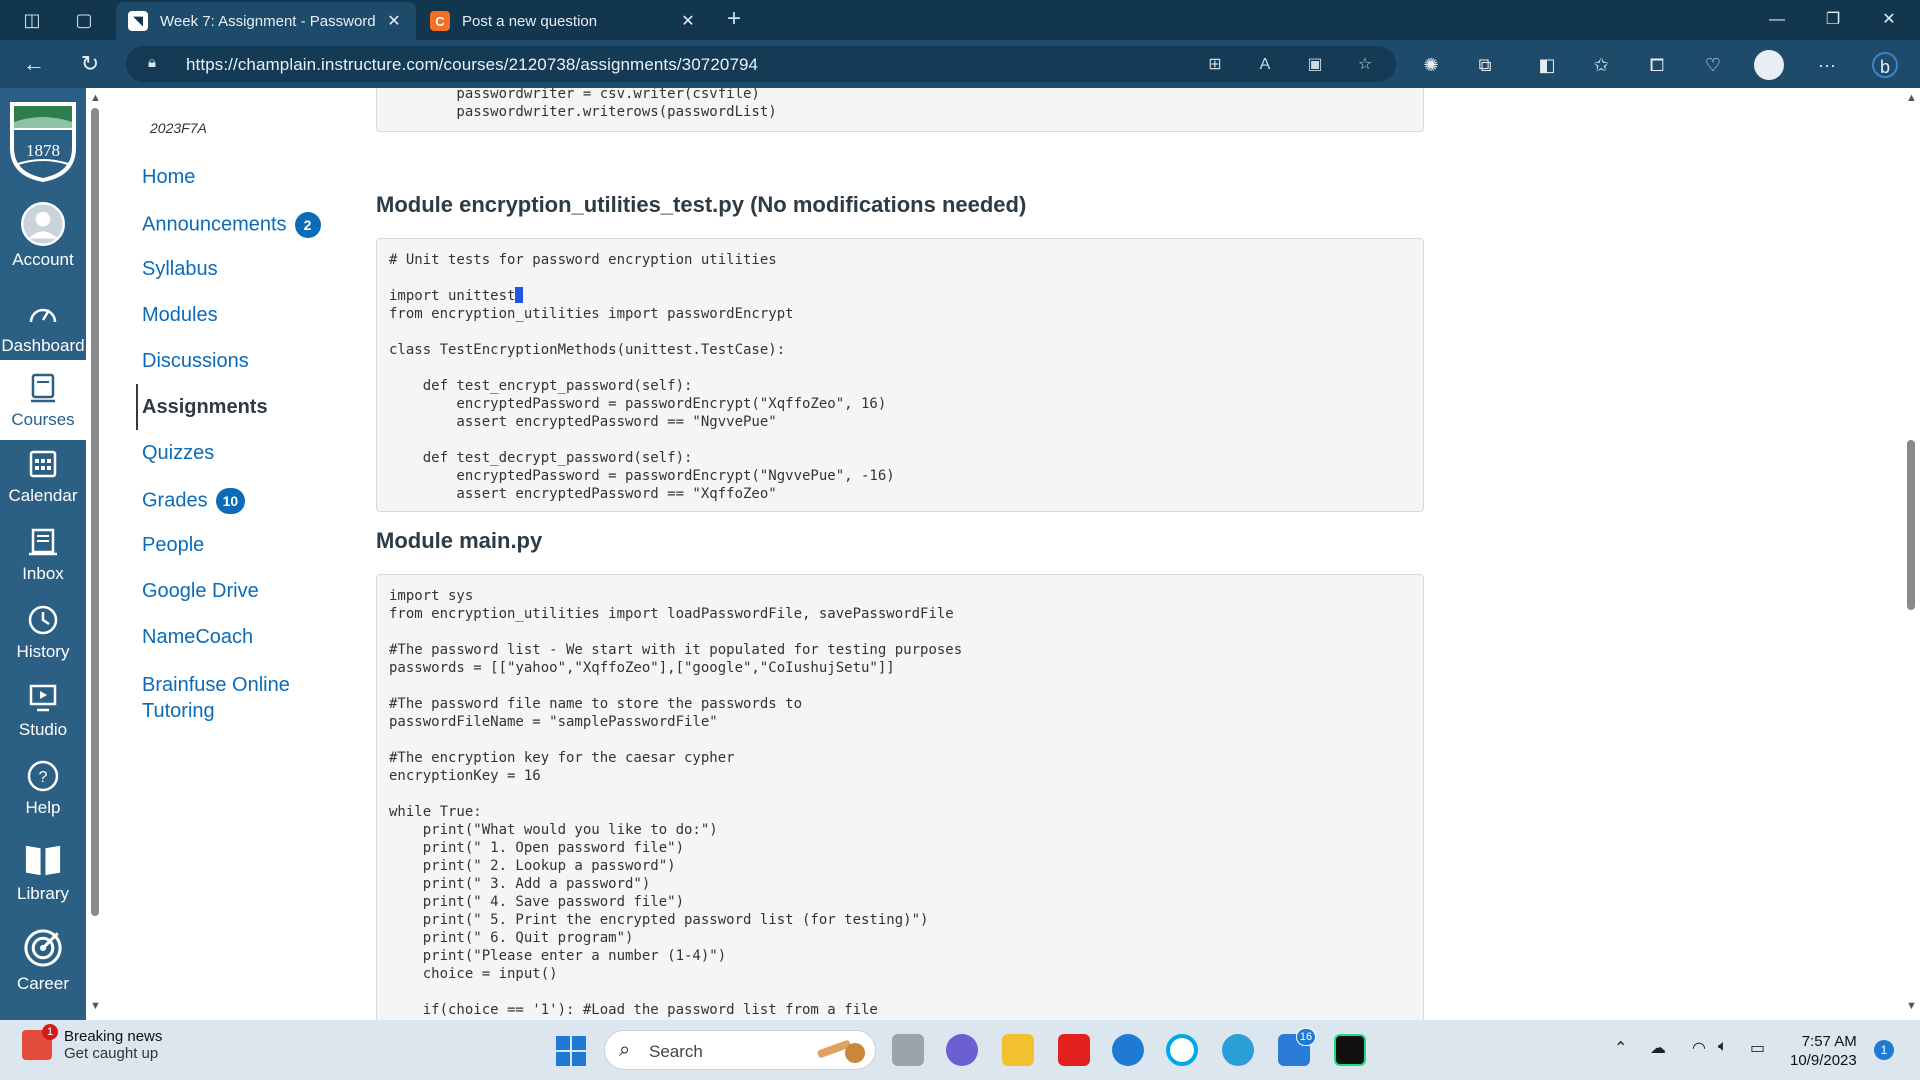 Image resolution: width=1920 pixels, height=1080 pixels. I want to click on global-nav-help: ? Help, so click(43, 788).